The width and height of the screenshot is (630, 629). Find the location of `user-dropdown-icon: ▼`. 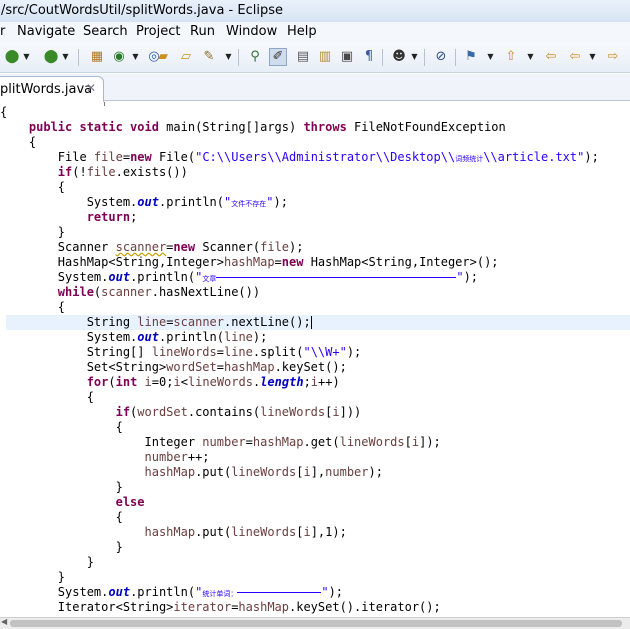

user-dropdown-icon: ▼ is located at coordinates (414, 57).